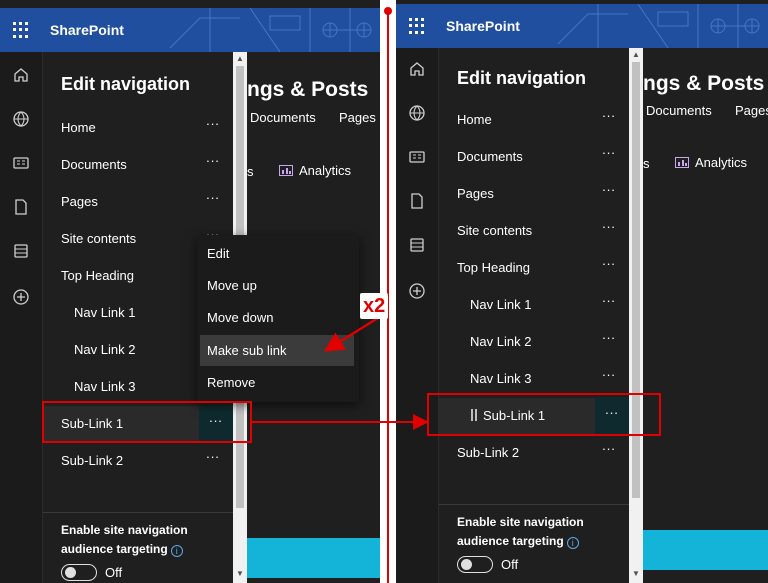 The height and width of the screenshot is (583, 768). Describe the element at coordinates (351, 334) in the screenshot. I see `arrow-to-make-sub-link` at that location.